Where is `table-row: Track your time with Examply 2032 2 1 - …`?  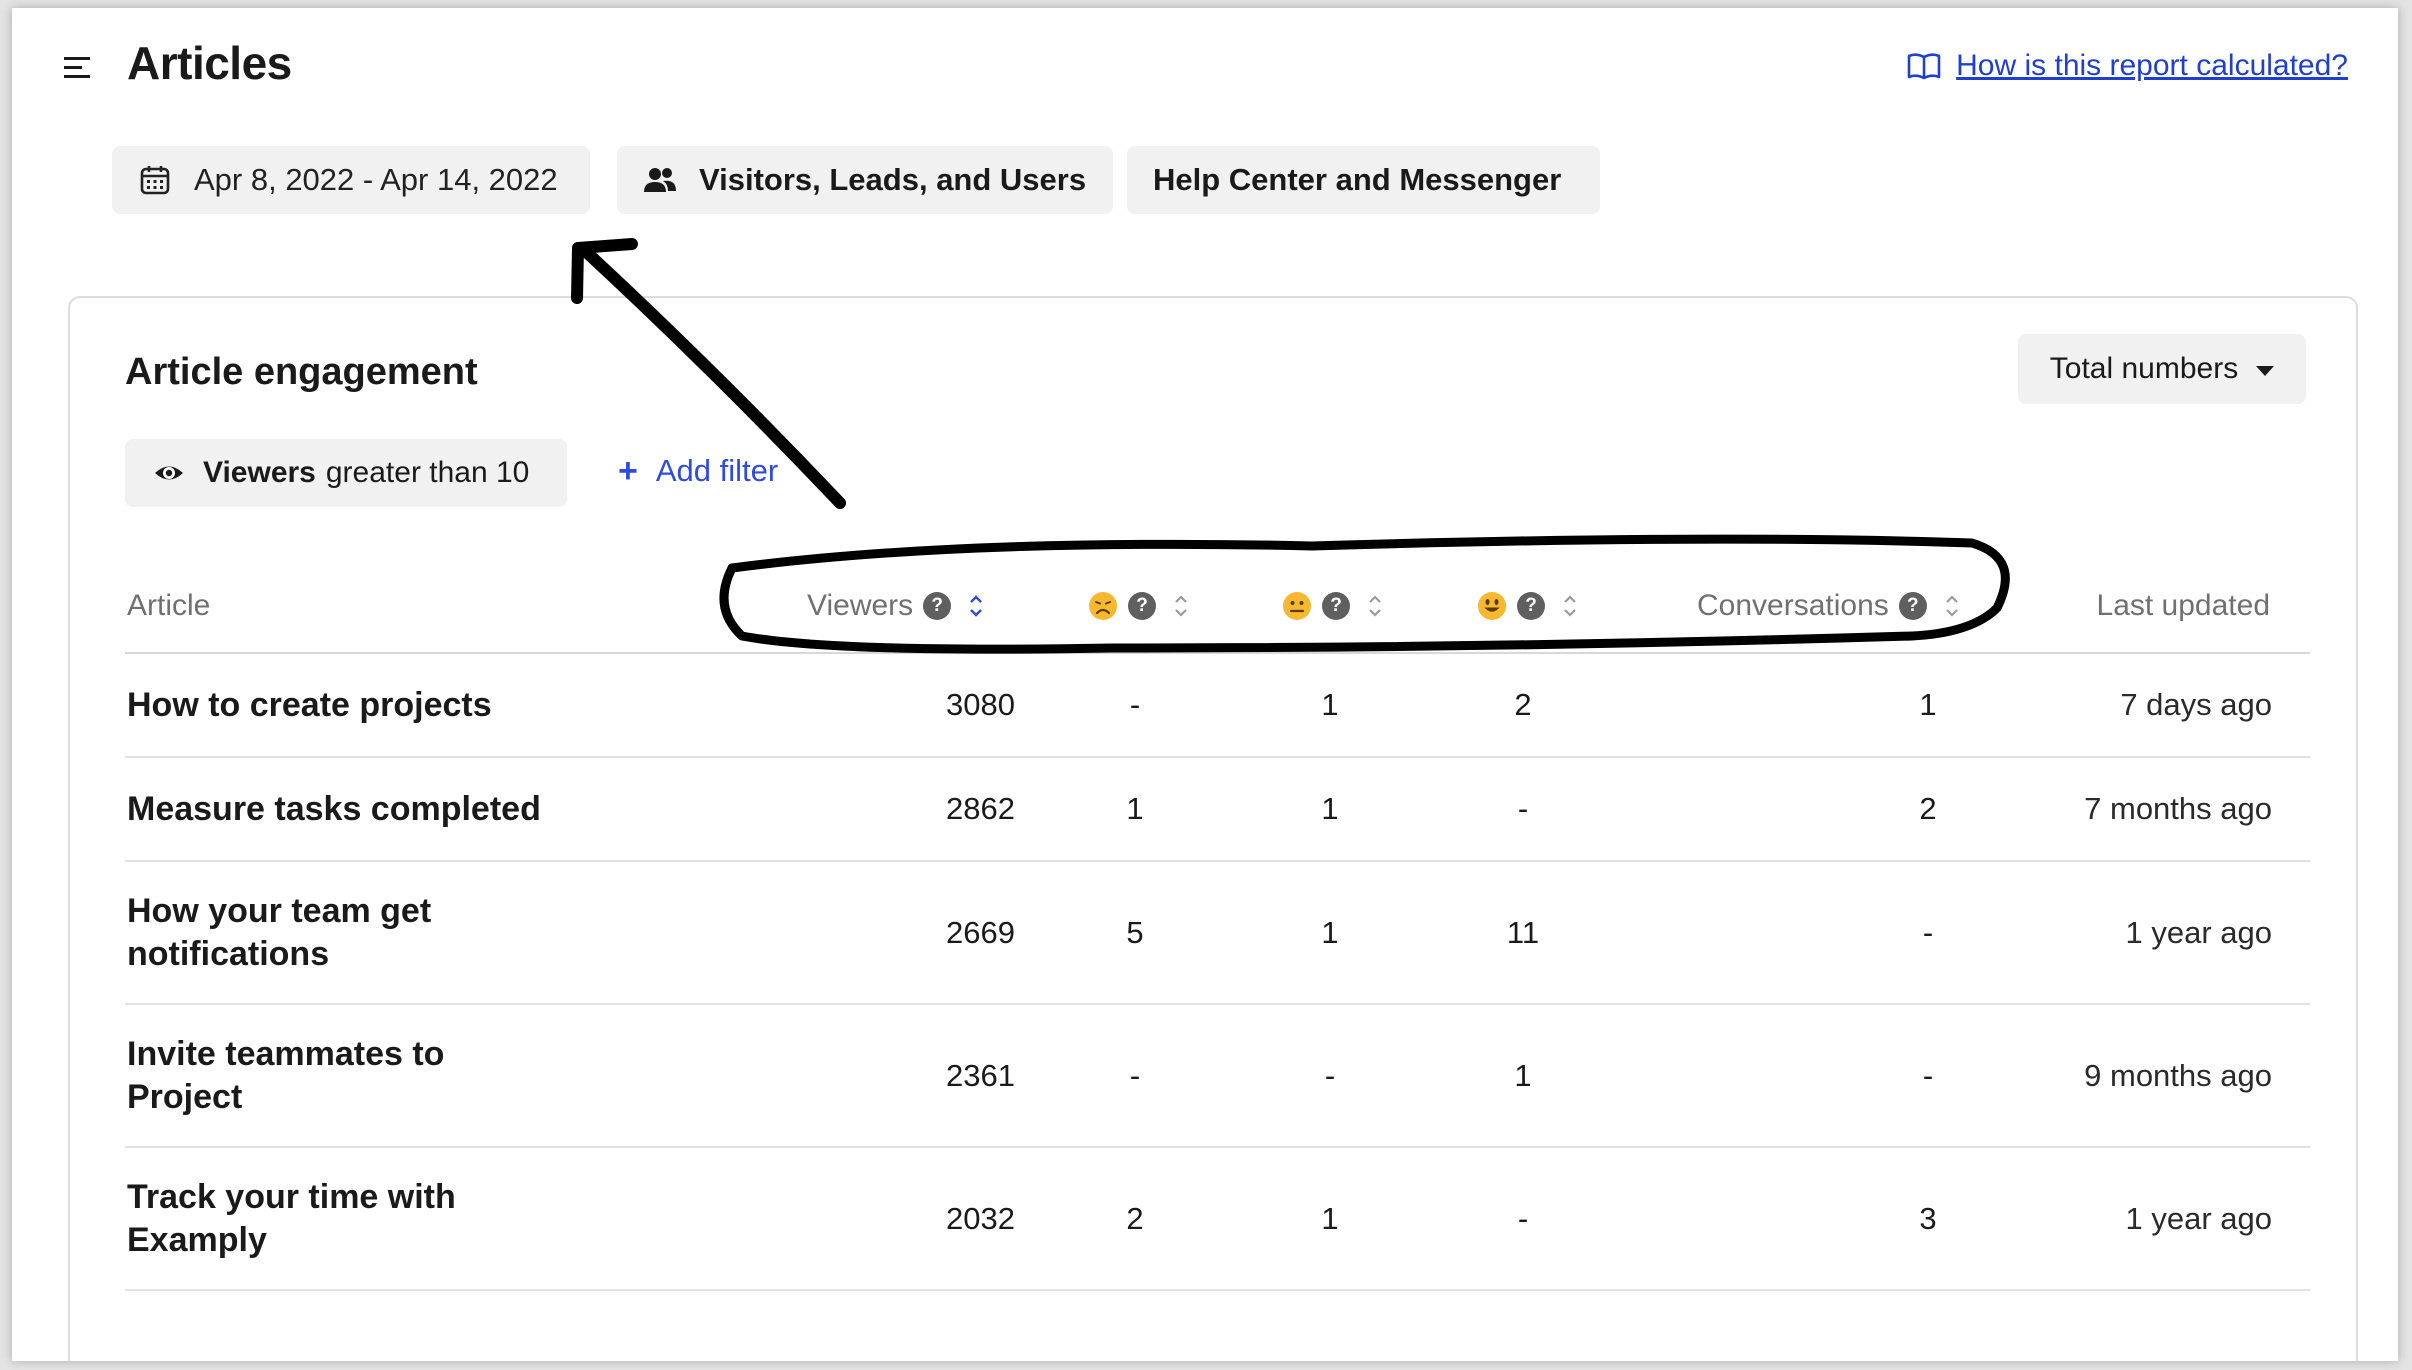 table-row: Track your time with Examply 2032 2 1 - … is located at coordinates (1217, 1219).